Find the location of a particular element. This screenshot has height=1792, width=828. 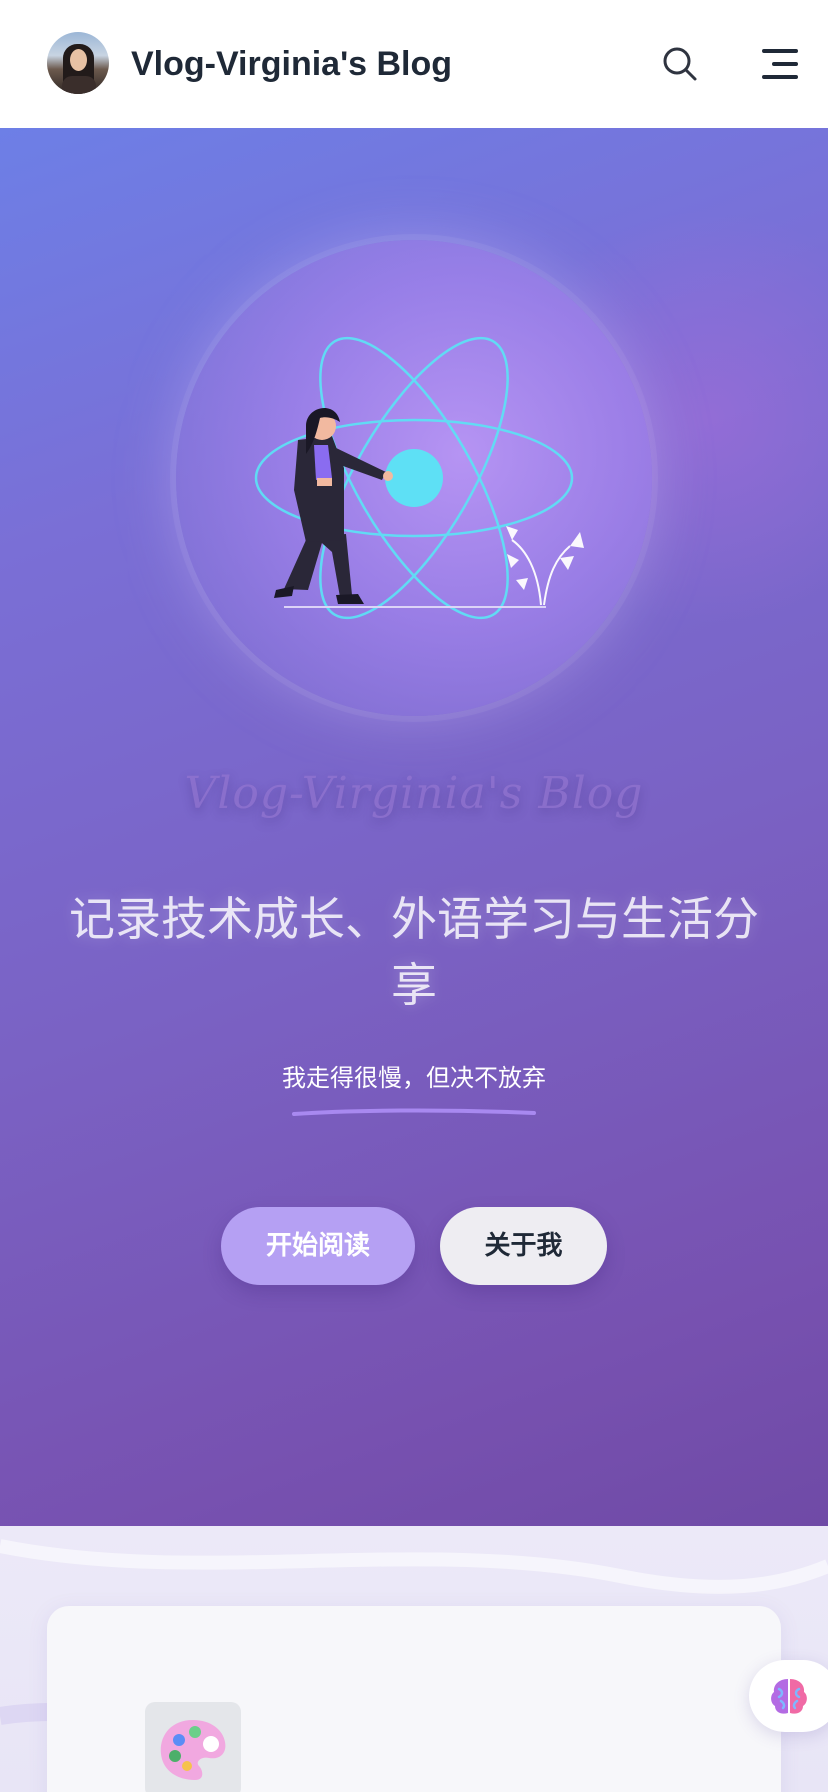

content-section is located at coordinates (414, 1659).